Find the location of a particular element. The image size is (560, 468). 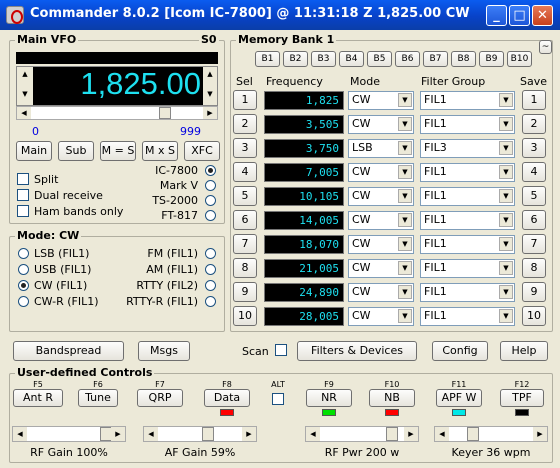

udc-button-tune: Tune is located at coordinates (98, 398).